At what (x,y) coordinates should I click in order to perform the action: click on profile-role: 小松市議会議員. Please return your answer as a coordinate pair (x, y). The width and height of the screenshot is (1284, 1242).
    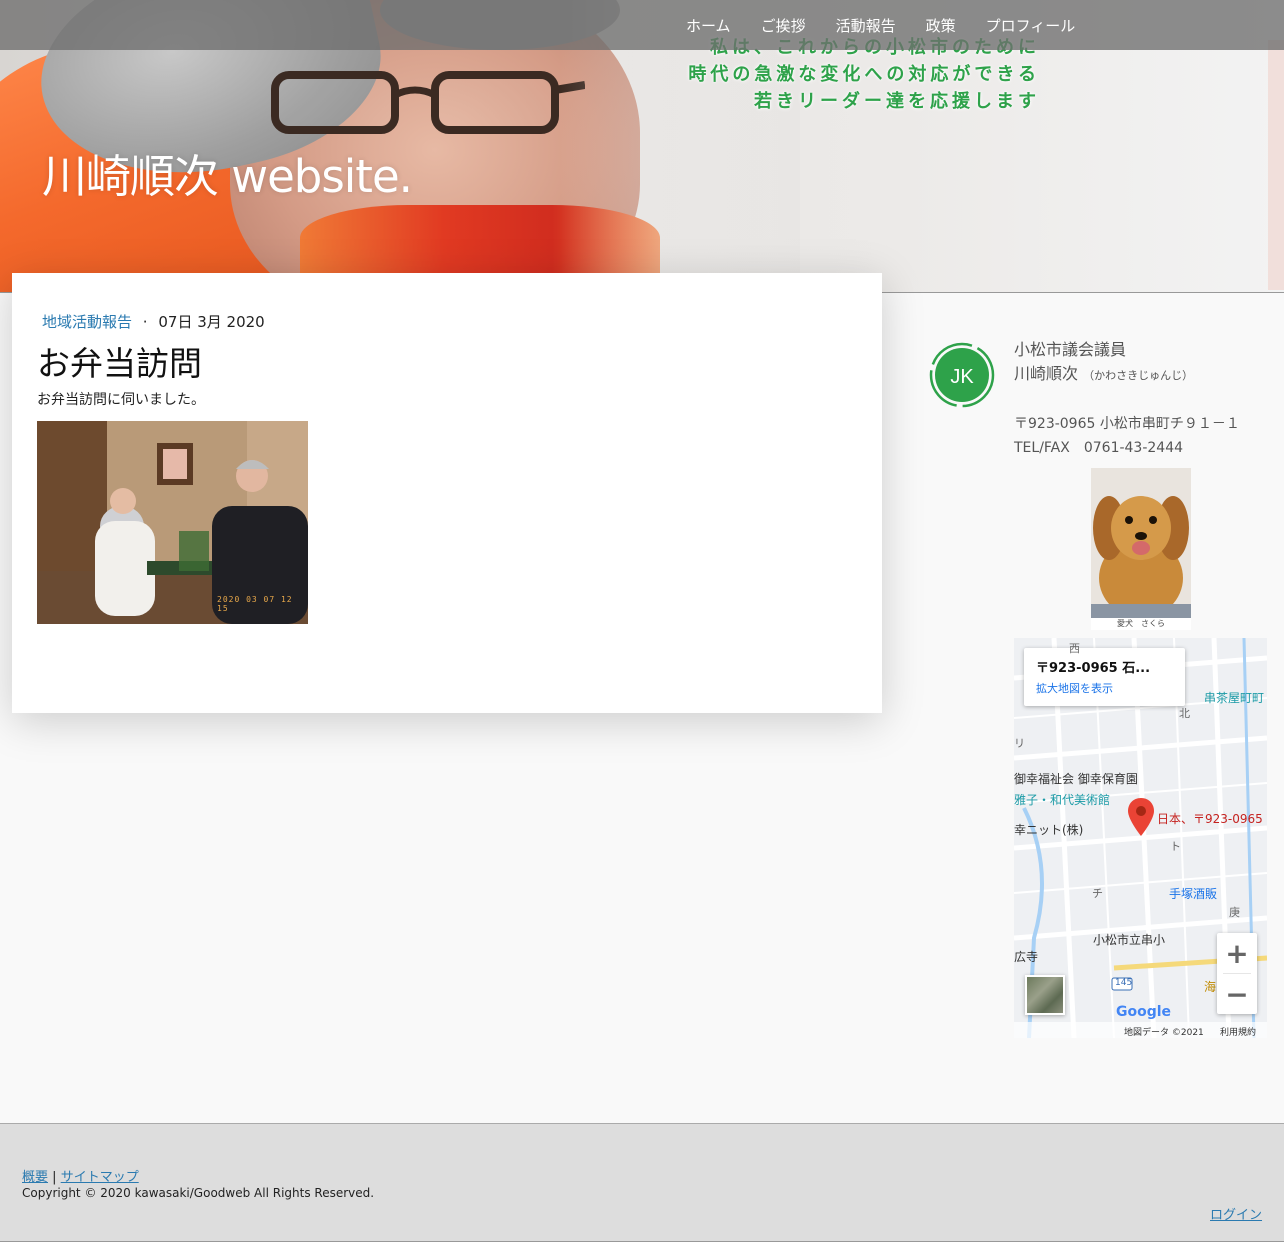
    Looking at the image, I should click on (1070, 349).